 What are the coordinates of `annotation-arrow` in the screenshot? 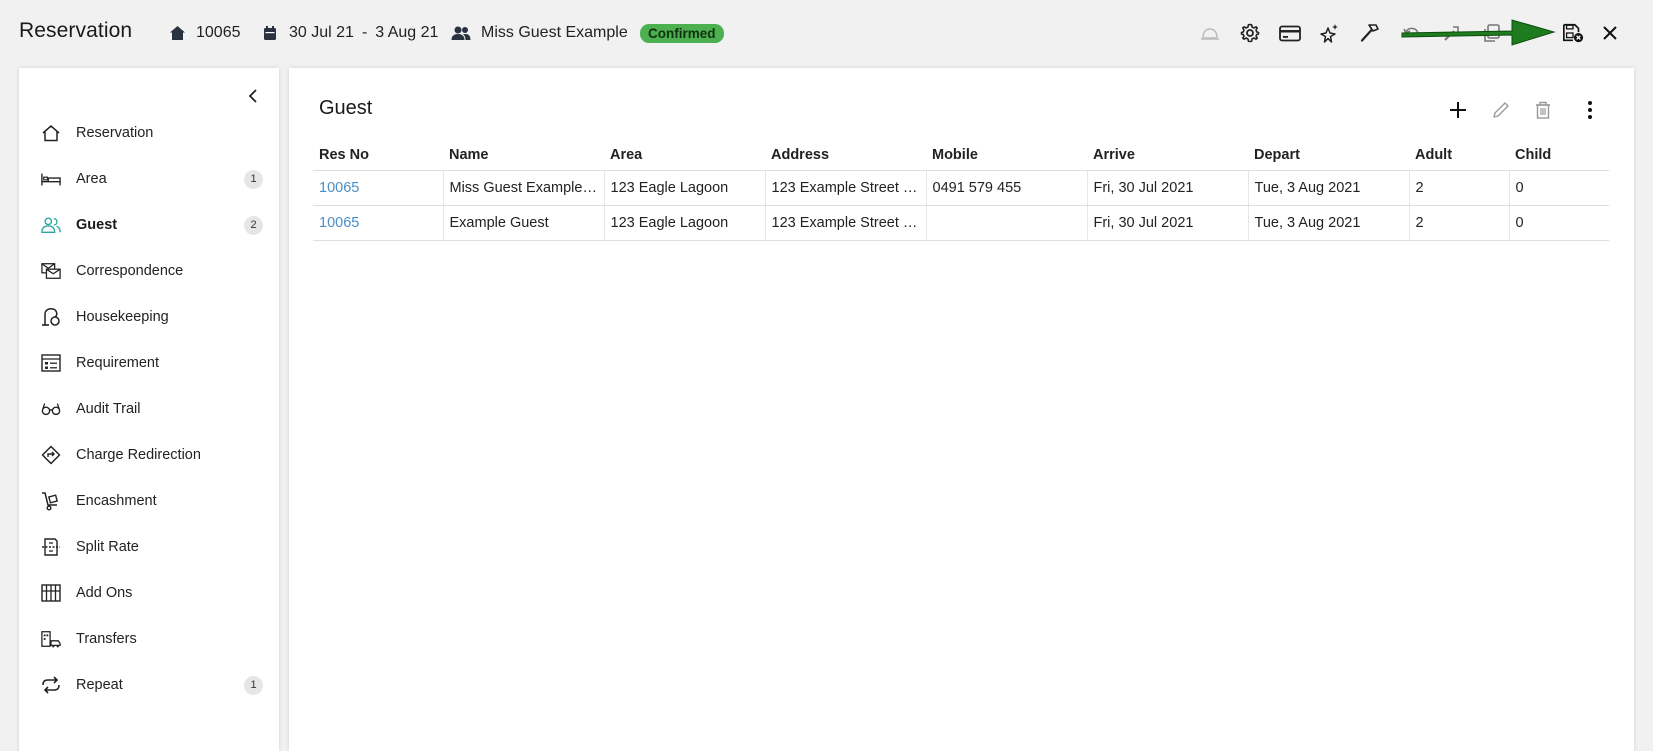 It's located at (1478, 32).